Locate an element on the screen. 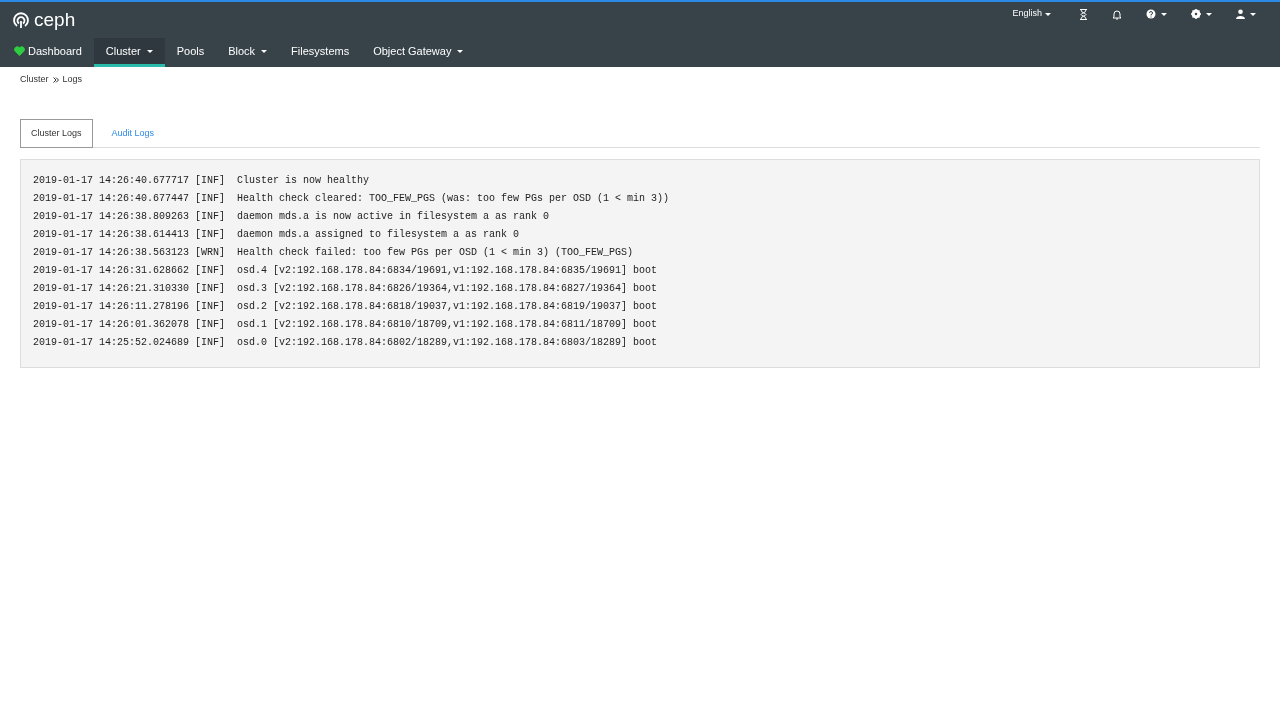  log-message: daemon mds.a assigned to filesystem a as rank 0 is located at coordinates (378, 234).